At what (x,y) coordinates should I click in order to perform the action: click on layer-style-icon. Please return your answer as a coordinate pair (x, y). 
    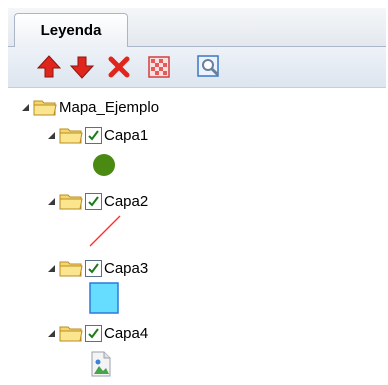
    Looking at the image, I should click on (159, 67).